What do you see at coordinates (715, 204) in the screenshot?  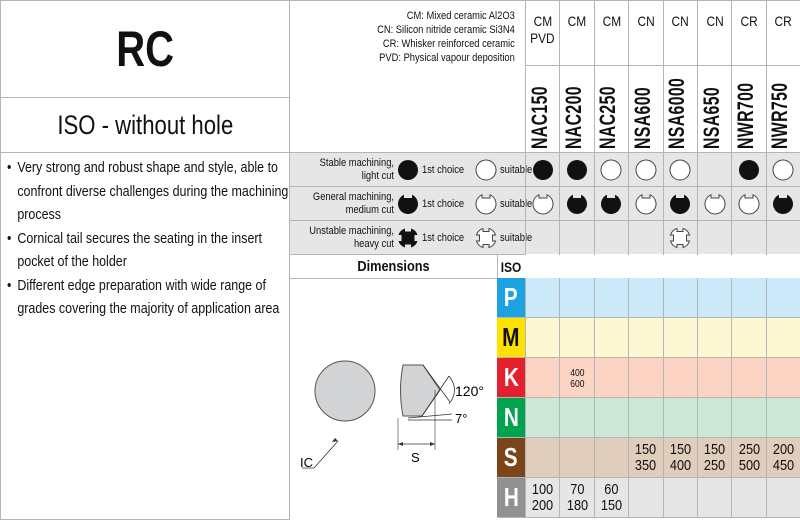 I see `suitable-notch-icon` at bounding box center [715, 204].